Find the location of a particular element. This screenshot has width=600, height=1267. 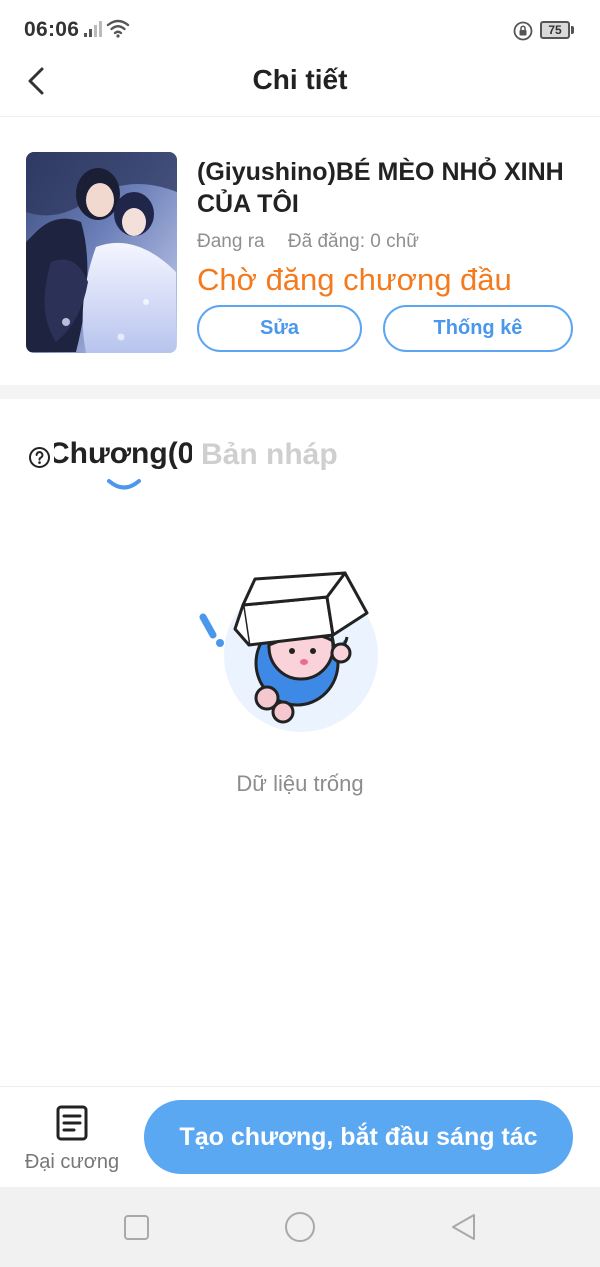

signal-icon is located at coordinates (93, 29).